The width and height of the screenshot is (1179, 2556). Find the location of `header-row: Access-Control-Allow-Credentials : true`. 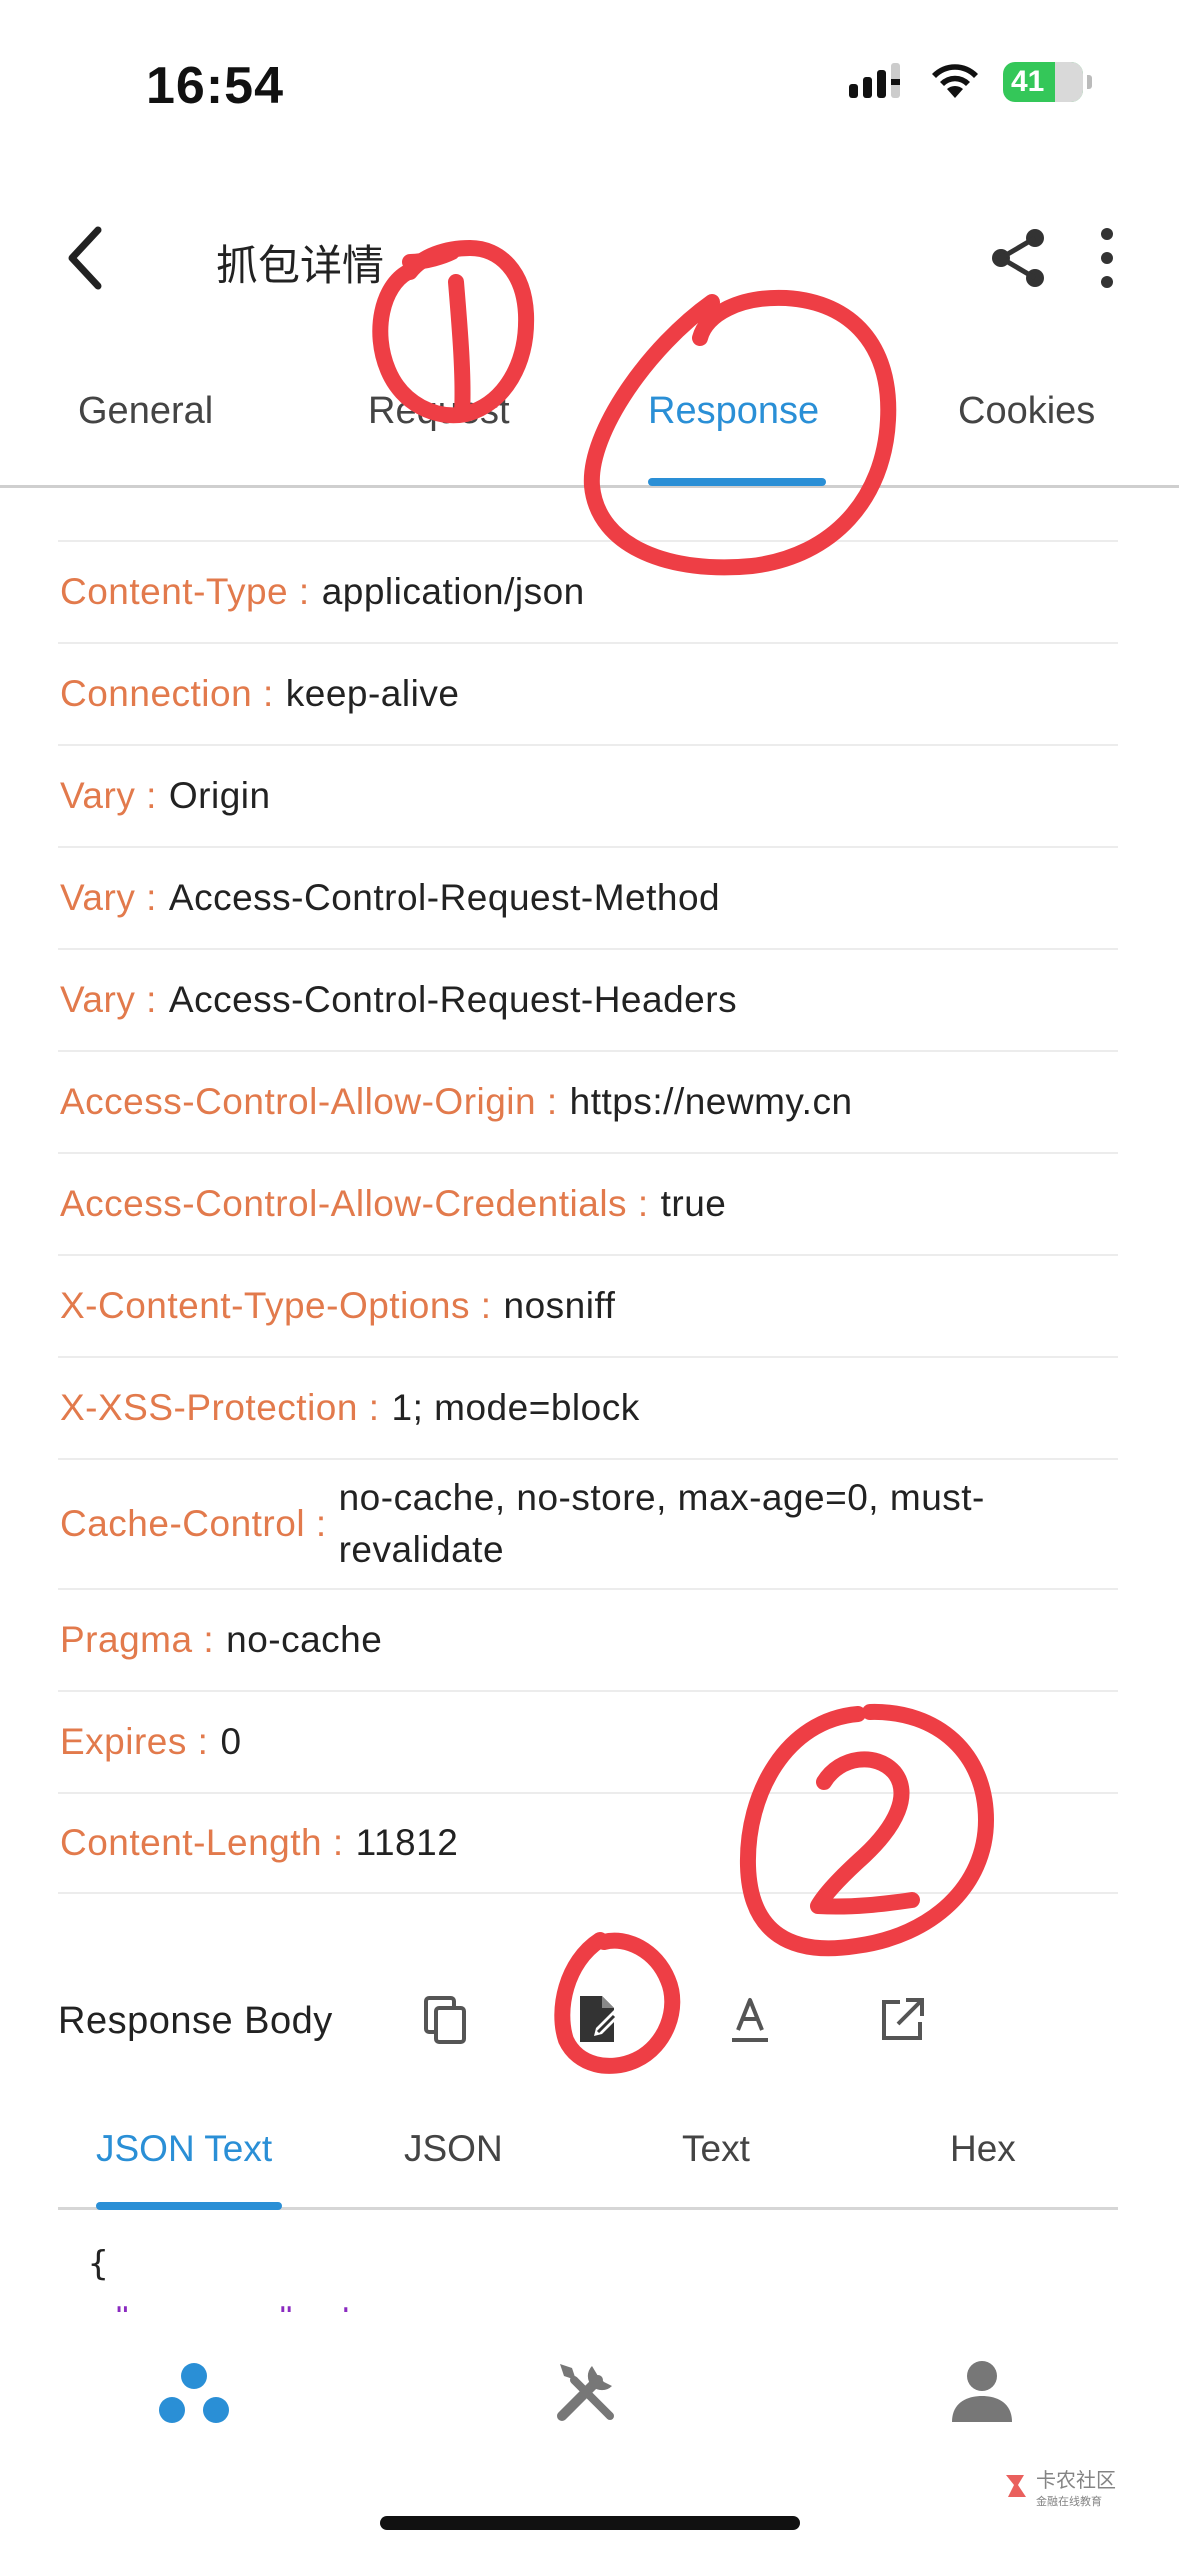

header-row: Access-Control-Allow-Credentials : true is located at coordinates (588, 1203).